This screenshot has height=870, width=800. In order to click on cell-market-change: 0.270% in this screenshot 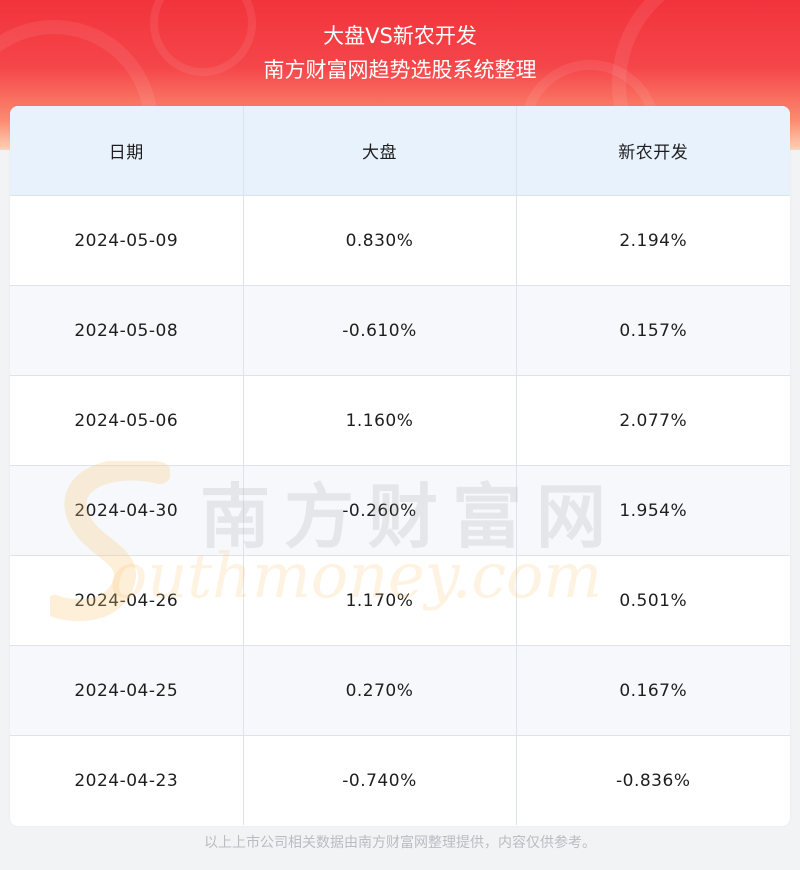, I will do `click(380, 690)`.